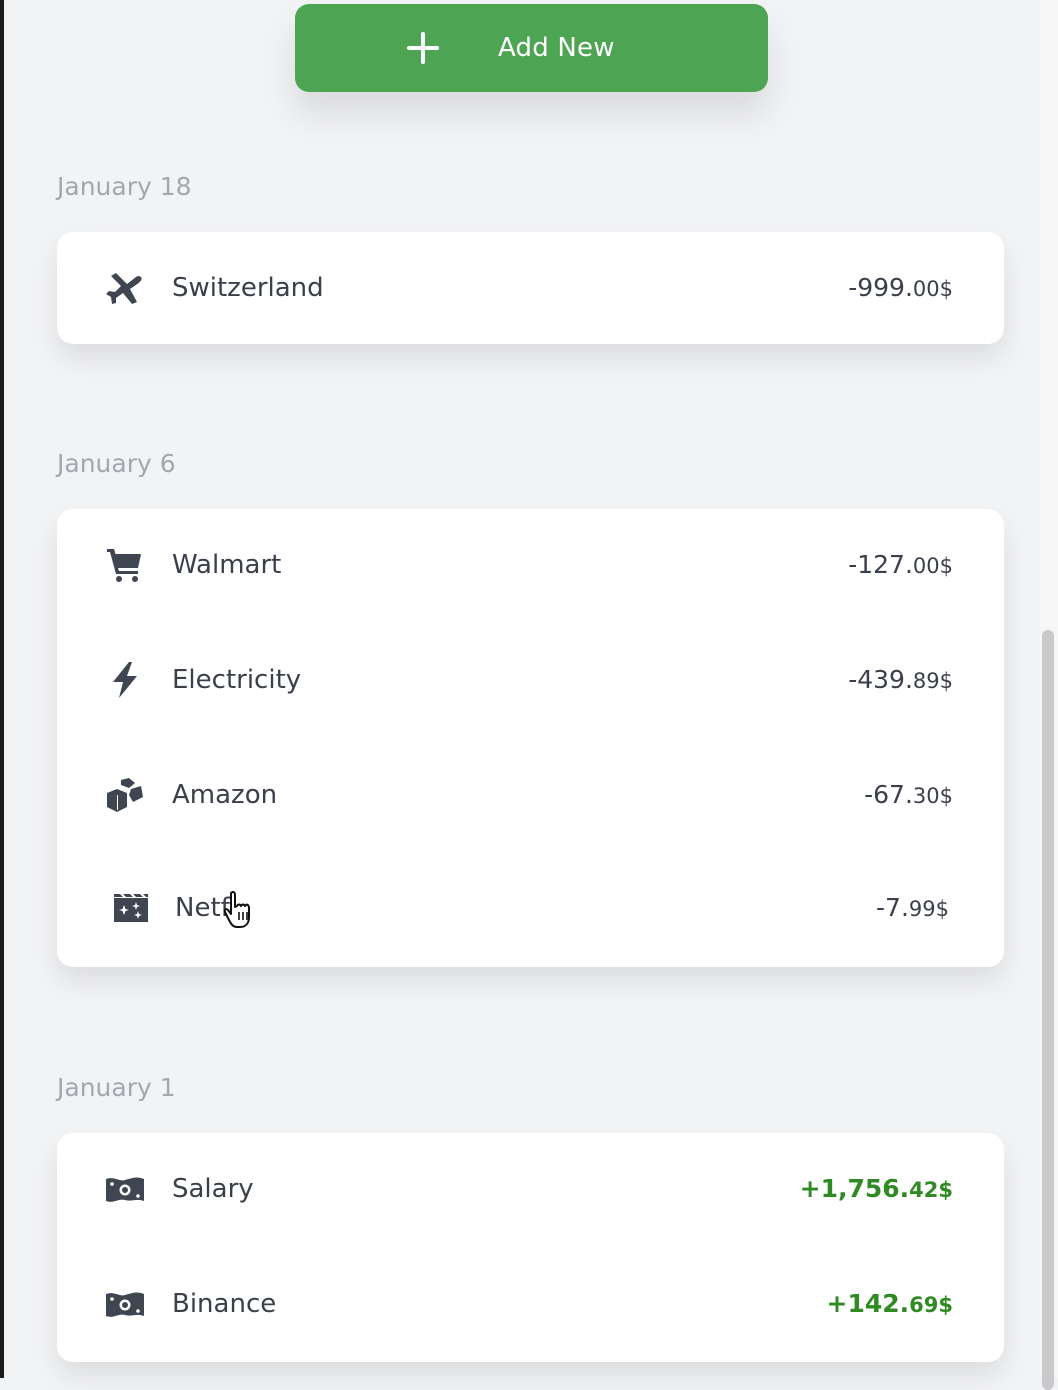 Image resolution: width=1058 pixels, height=1390 pixels. What do you see at coordinates (125, 565) in the screenshot?
I see `shopping-cart-icon` at bounding box center [125, 565].